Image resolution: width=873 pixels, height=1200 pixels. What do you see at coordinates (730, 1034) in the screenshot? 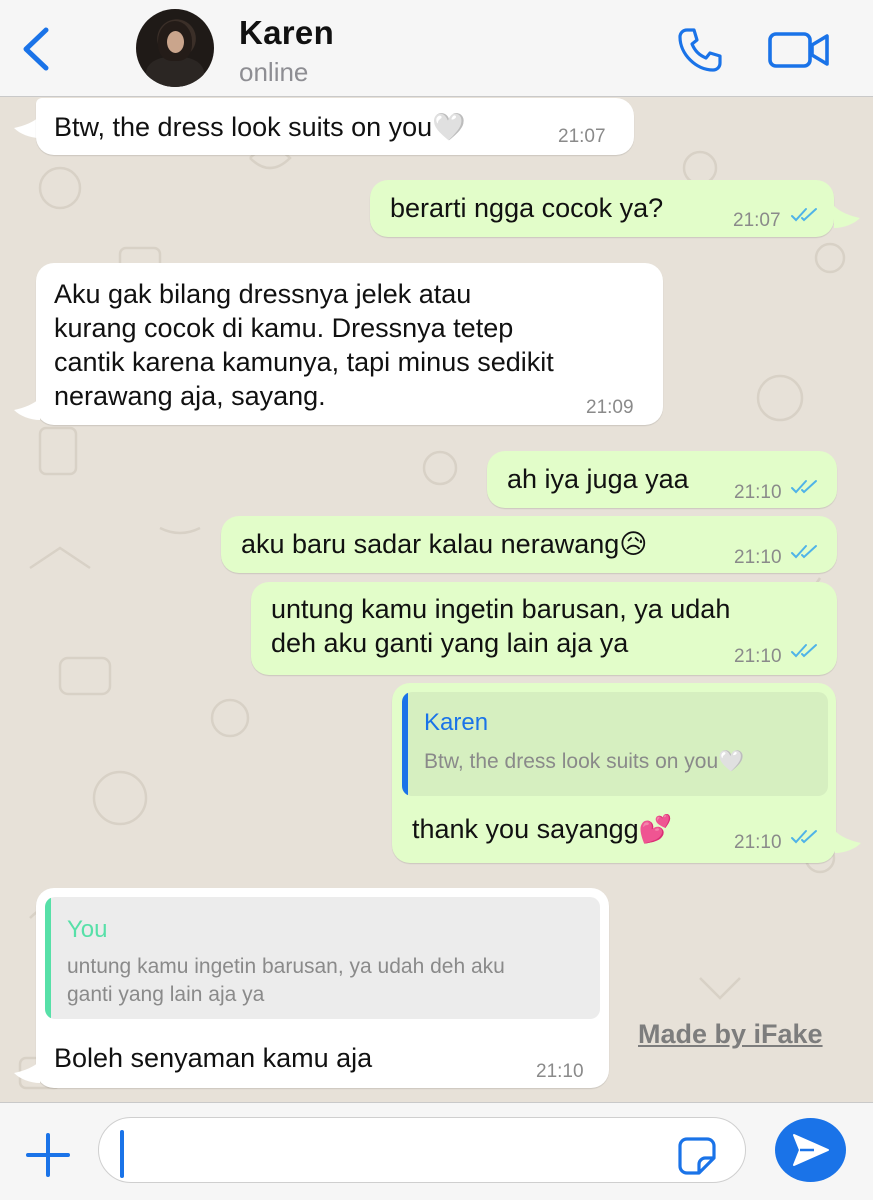
I see `watermark: Made by iFake` at bounding box center [730, 1034].